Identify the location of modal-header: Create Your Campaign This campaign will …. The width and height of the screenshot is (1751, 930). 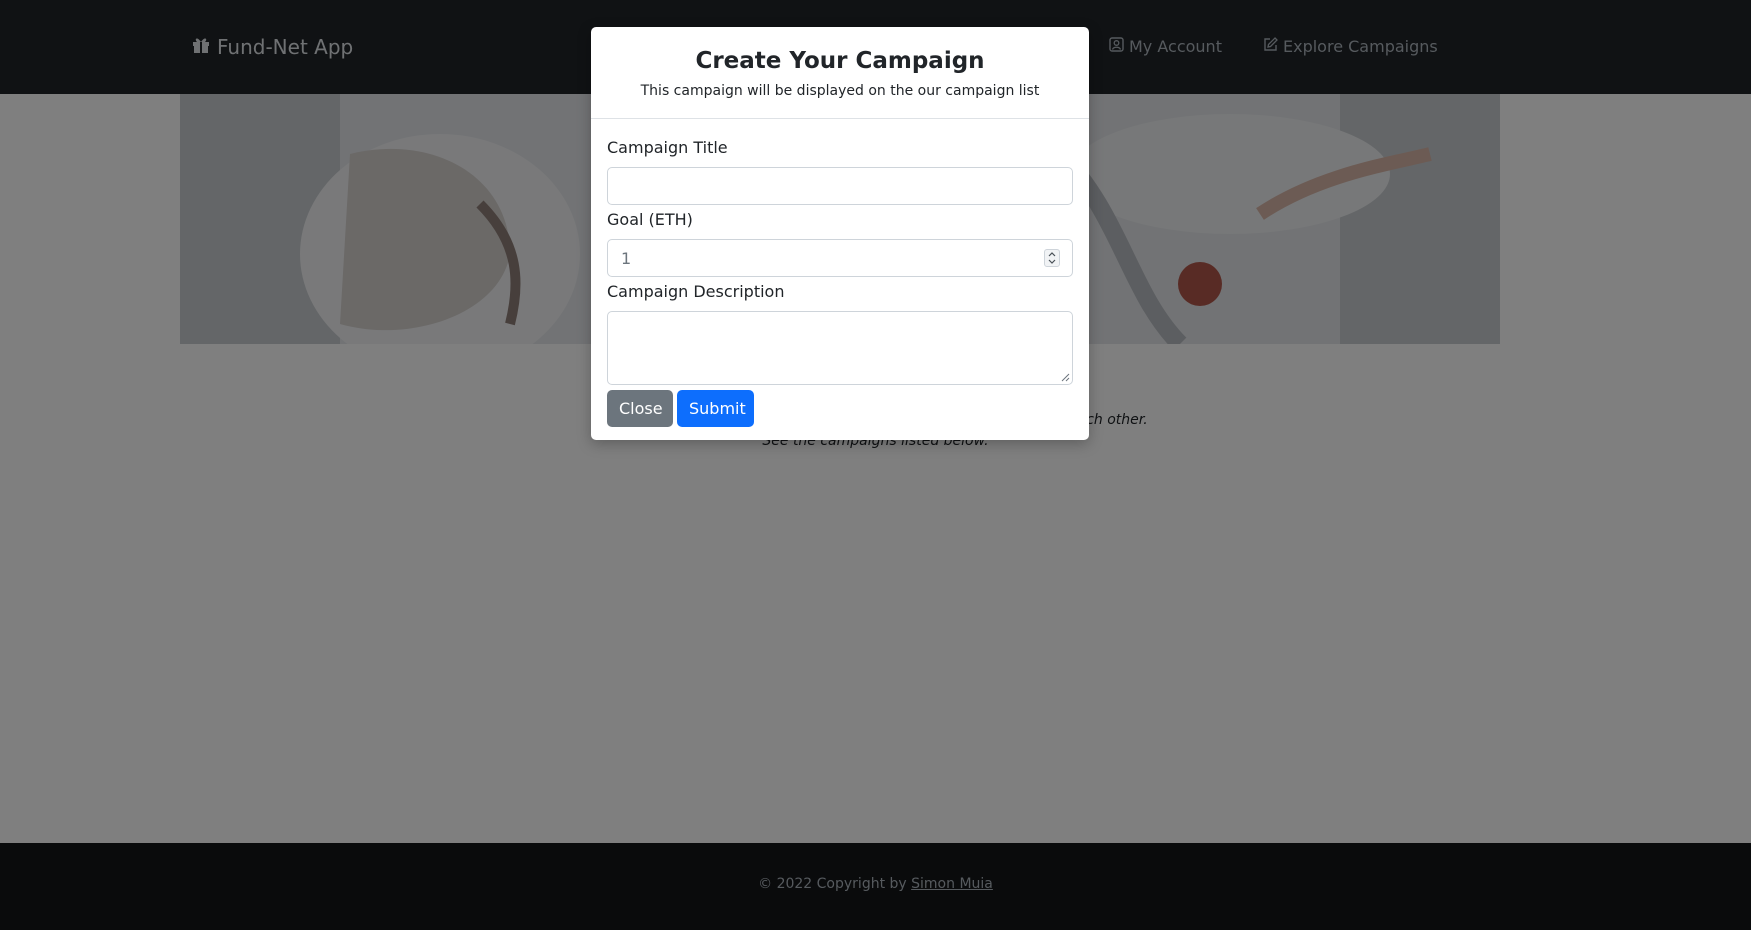
(840, 73).